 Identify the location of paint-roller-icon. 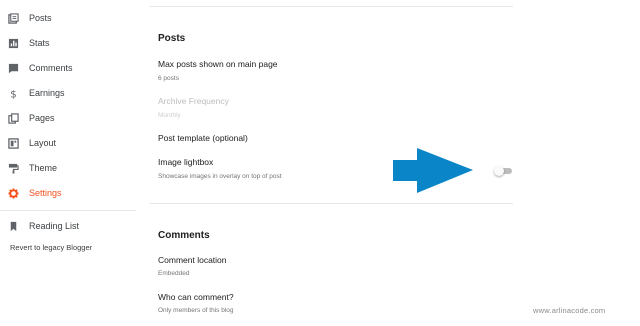
(13, 168).